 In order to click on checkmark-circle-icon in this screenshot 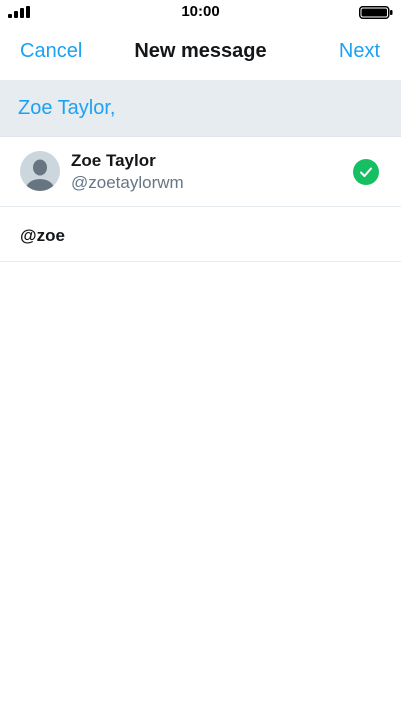, I will do `click(366, 172)`.